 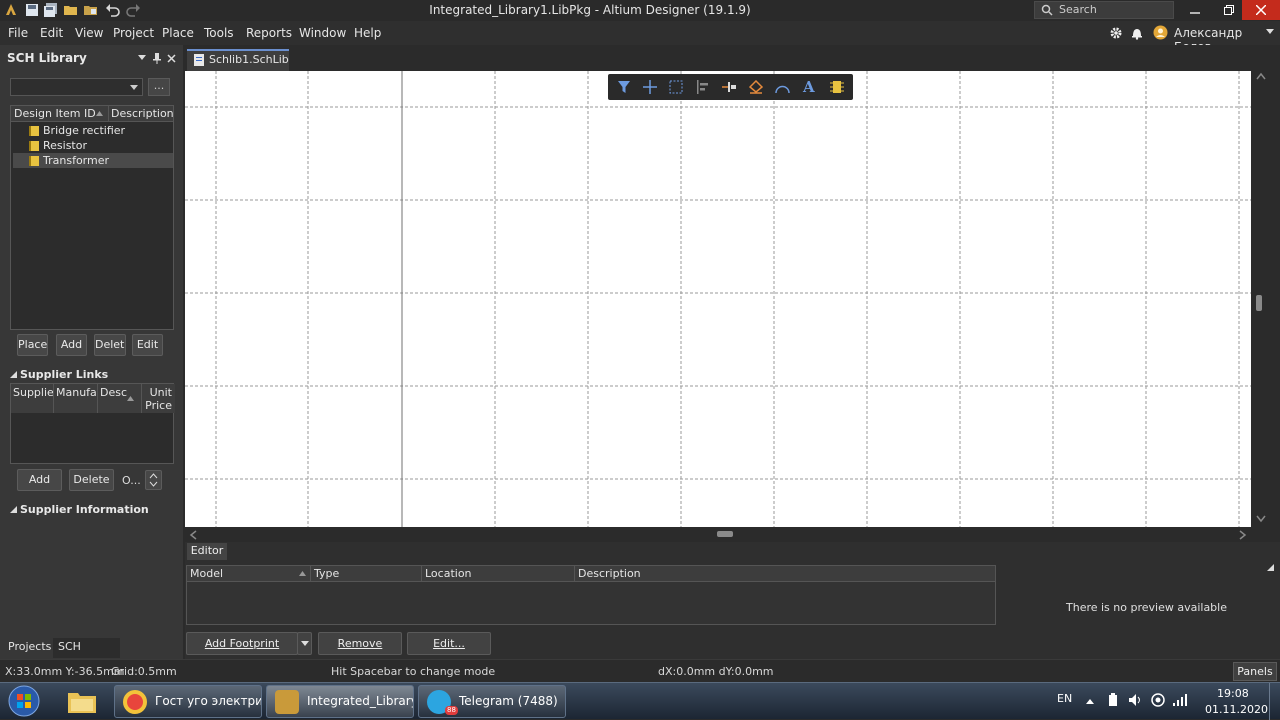 What do you see at coordinates (84, 509) in the screenshot?
I see `supplier-information-title: Supplier Information` at bounding box center [84, 509].